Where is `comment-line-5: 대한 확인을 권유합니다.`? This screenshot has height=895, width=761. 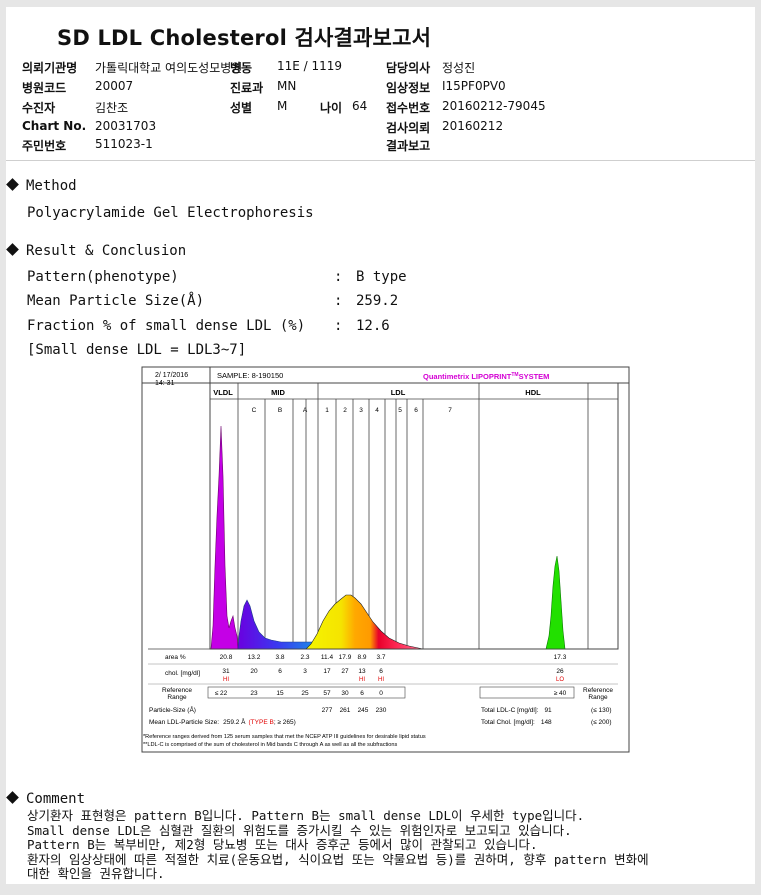 comment-line-5: 대한 확인을 권유합니다. is located at coordinates (96, 873).